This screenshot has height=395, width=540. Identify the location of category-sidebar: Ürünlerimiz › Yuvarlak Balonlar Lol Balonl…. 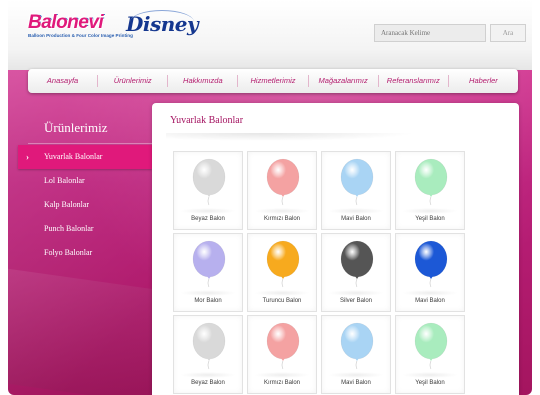
(85, 189).